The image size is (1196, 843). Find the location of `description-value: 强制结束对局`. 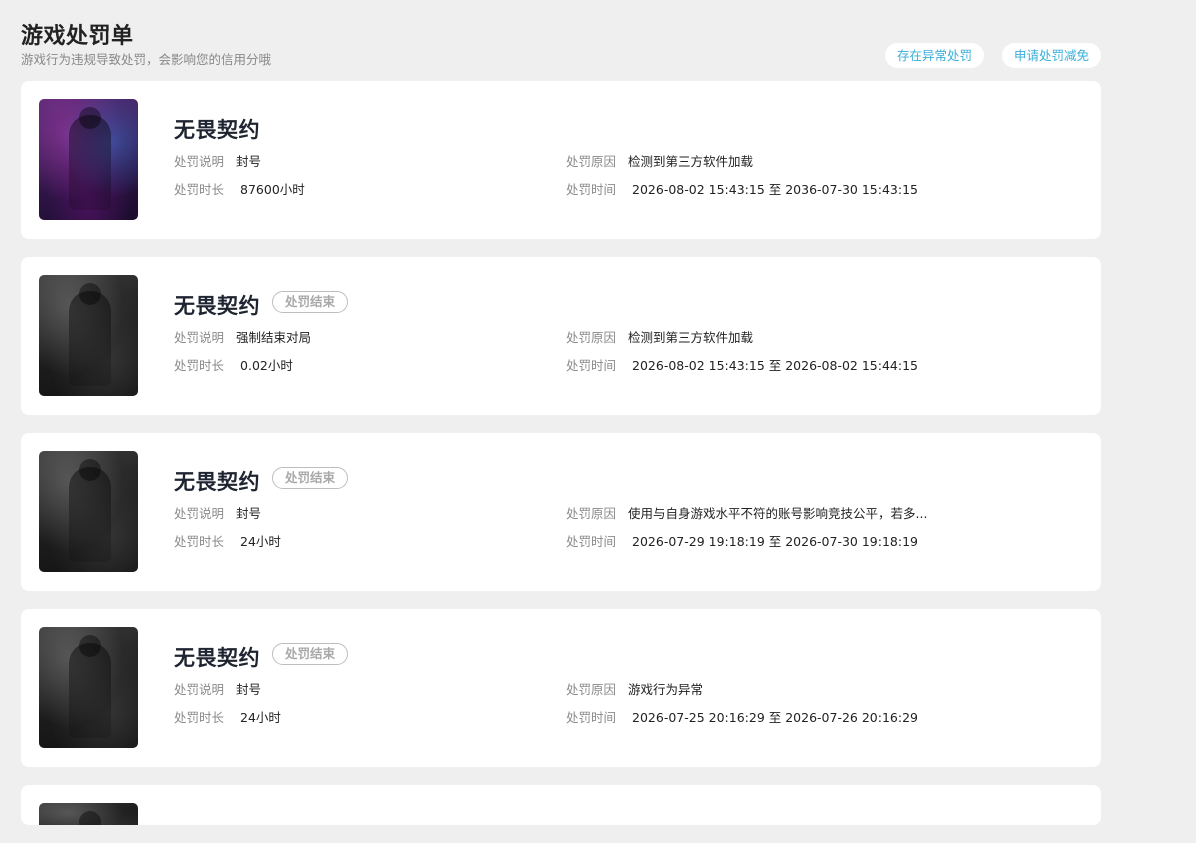

description-value: 强制结束对局 is located at coordinates (274, 337).